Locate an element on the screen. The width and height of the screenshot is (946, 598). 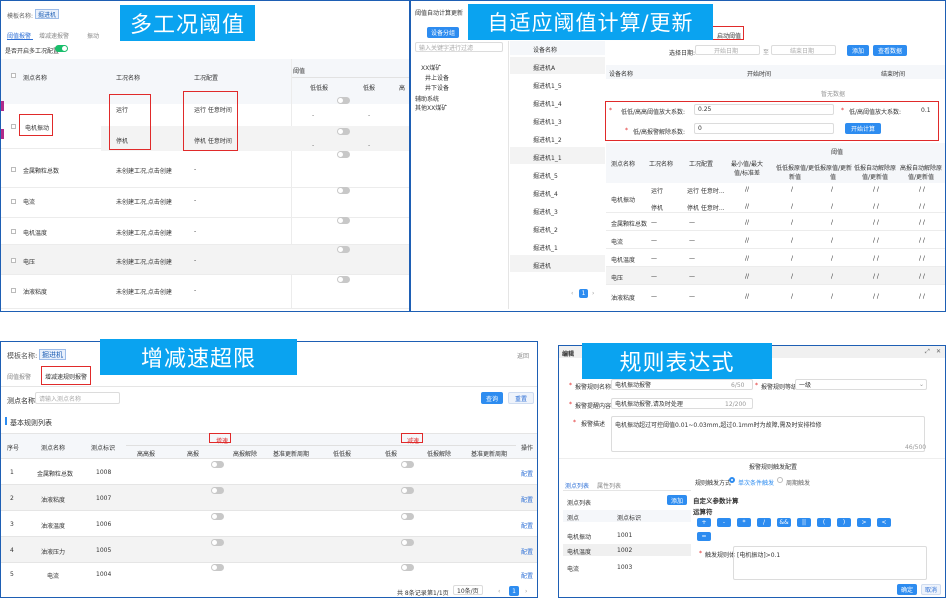
select-all-checkbox is located at coordinates (13, 75).